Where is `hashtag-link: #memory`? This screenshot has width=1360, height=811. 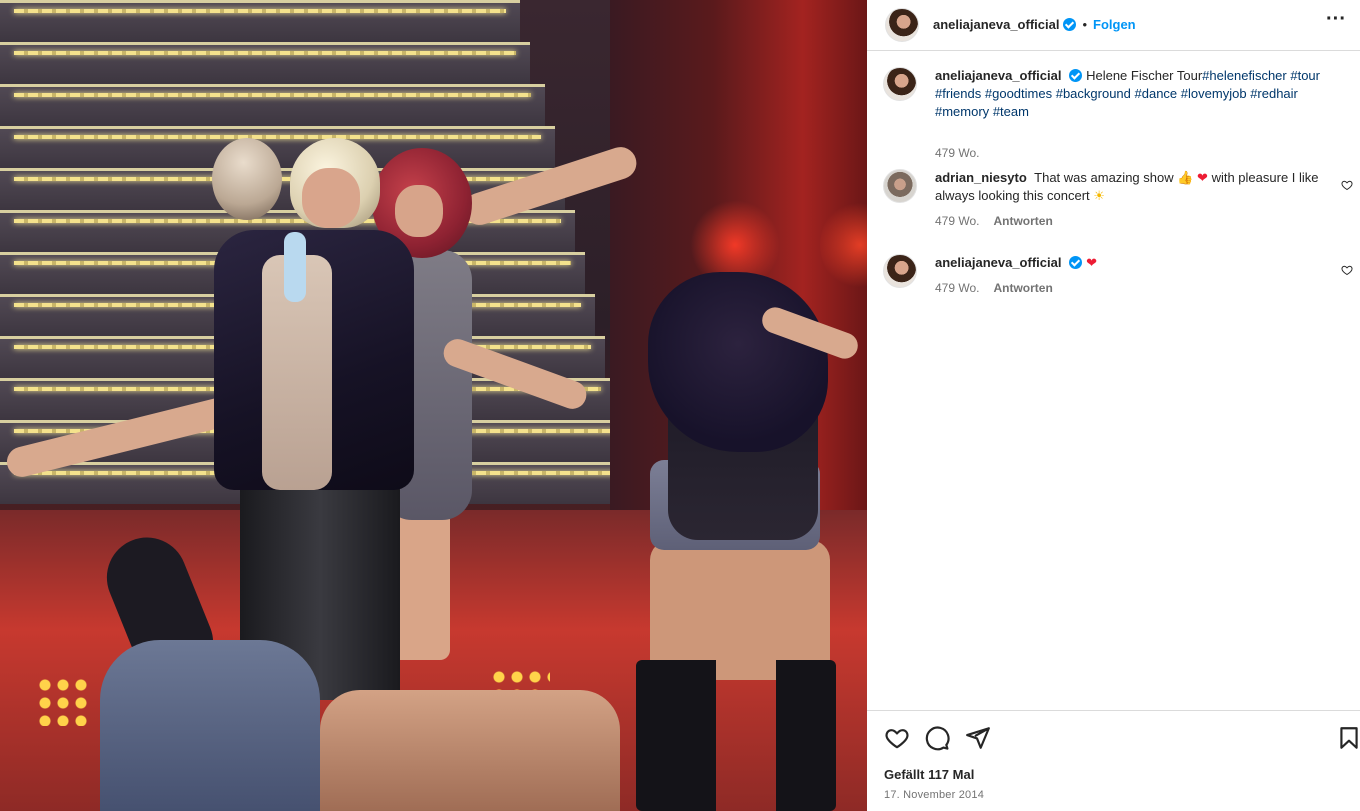 hashtag-link: #memory is located at coordinates (962, 111).